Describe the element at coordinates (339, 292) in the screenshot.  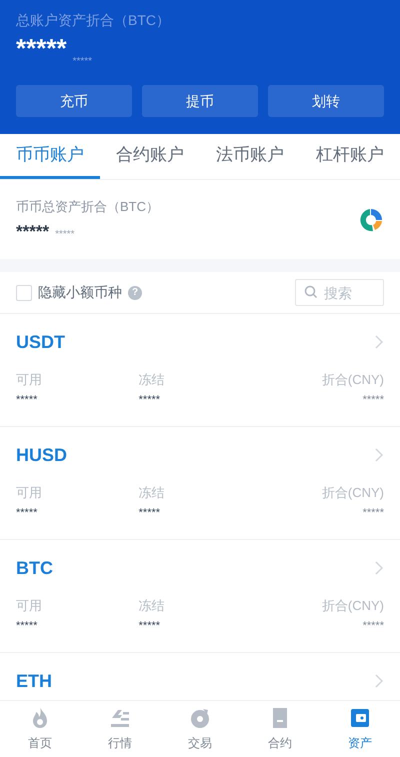
I see `search-field: 搜索` at that location.